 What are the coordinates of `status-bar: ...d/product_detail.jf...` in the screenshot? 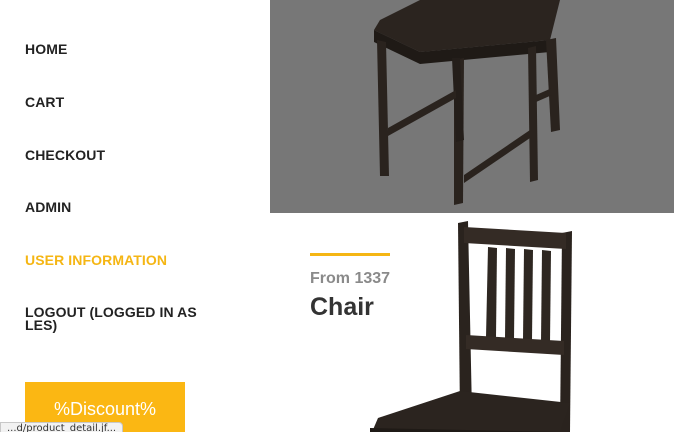 It's located at (62, 427).